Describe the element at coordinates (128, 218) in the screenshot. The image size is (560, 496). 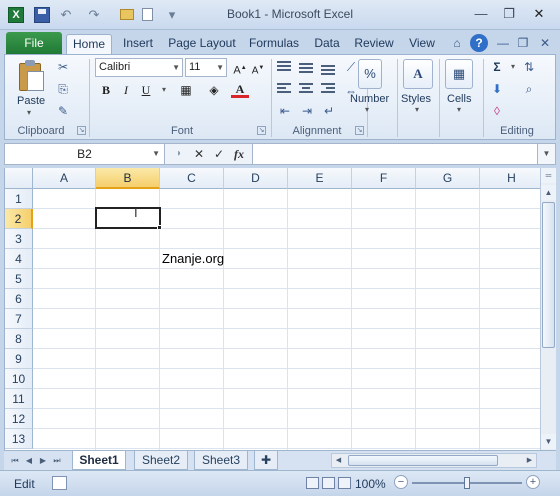
I see `active-cell-b2` at that location.